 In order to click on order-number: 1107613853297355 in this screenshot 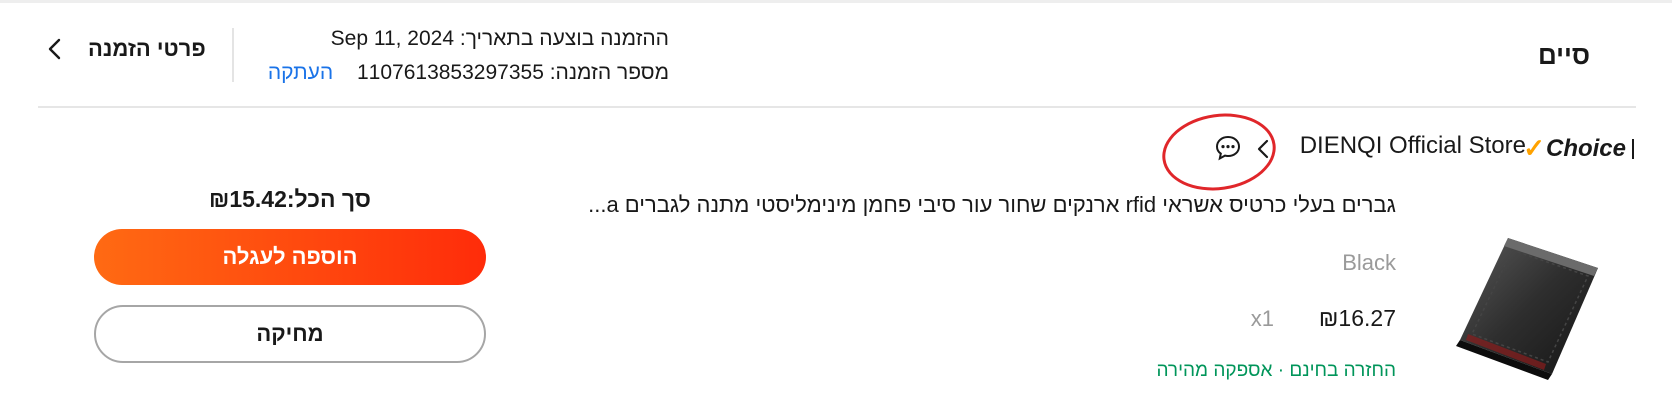, I will do `click(450, 72)`.